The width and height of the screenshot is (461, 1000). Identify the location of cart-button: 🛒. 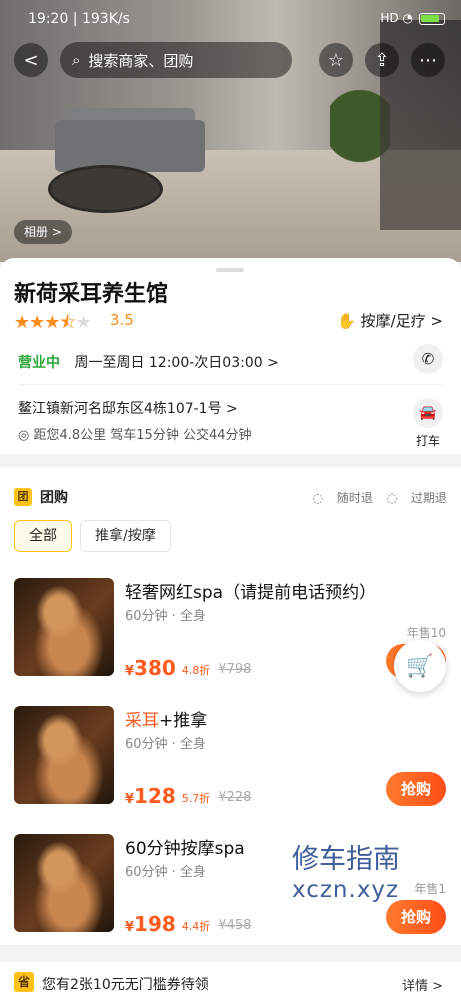
(420, 666).